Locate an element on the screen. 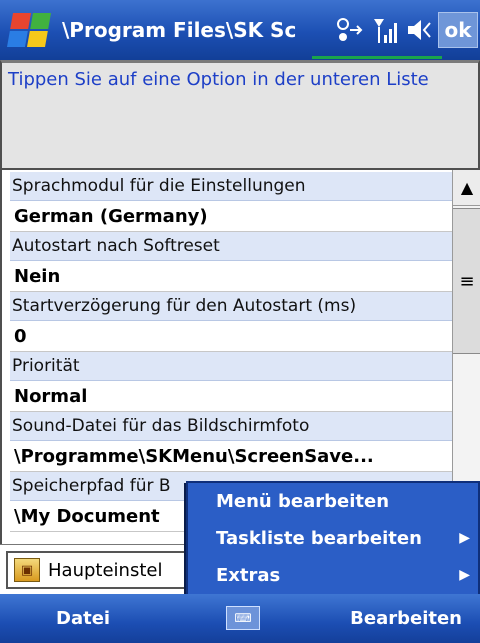 The width and height of the screenshot is (480, 643). menu-item-label: Menü bearbeiten is located at coordinates (303, 501).